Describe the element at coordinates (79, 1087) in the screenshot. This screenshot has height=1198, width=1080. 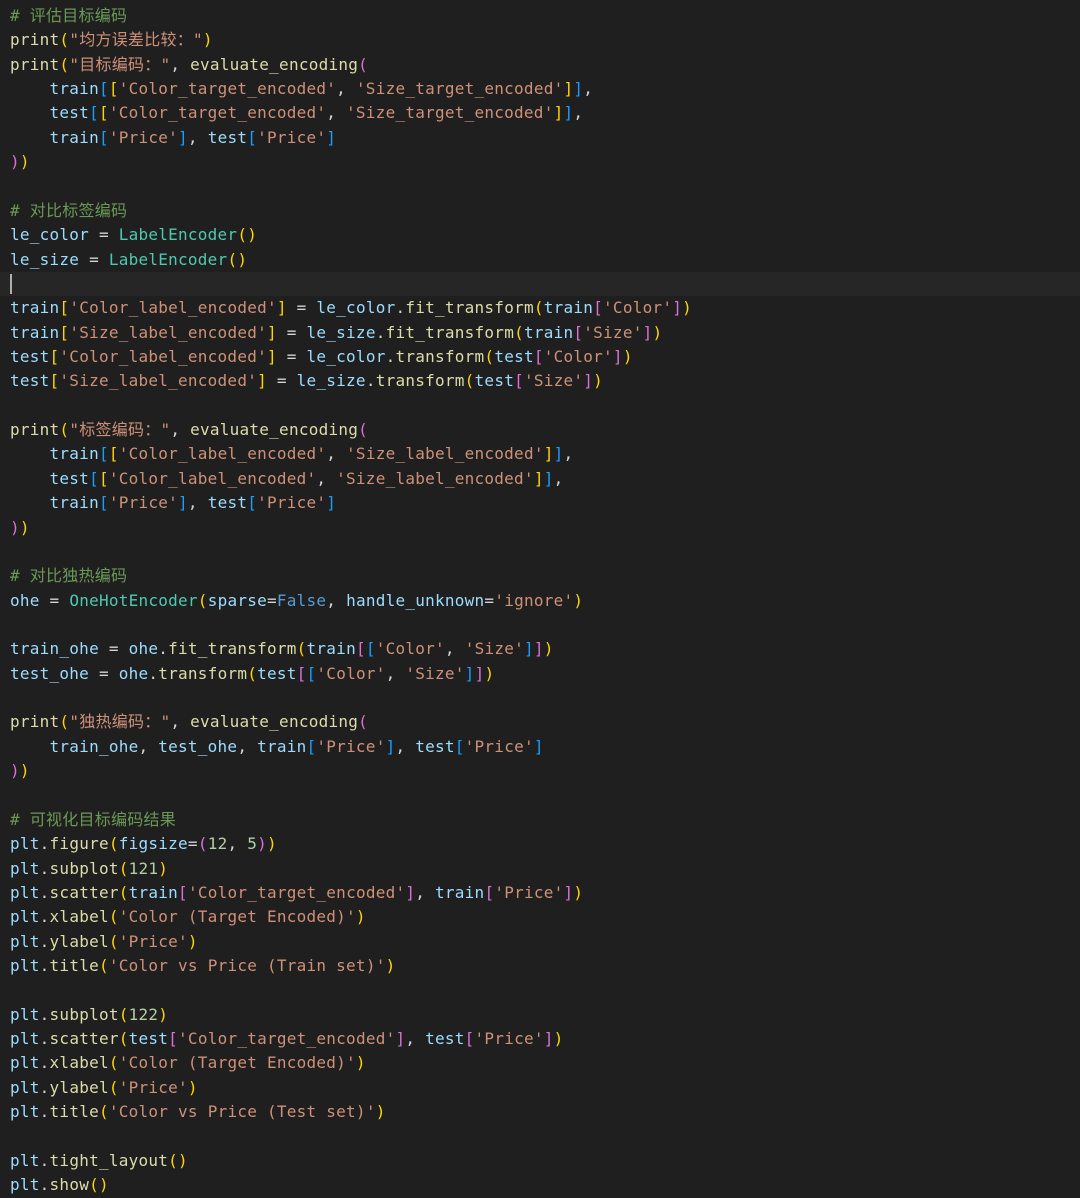
I see `code-token: ylabel` at that location.